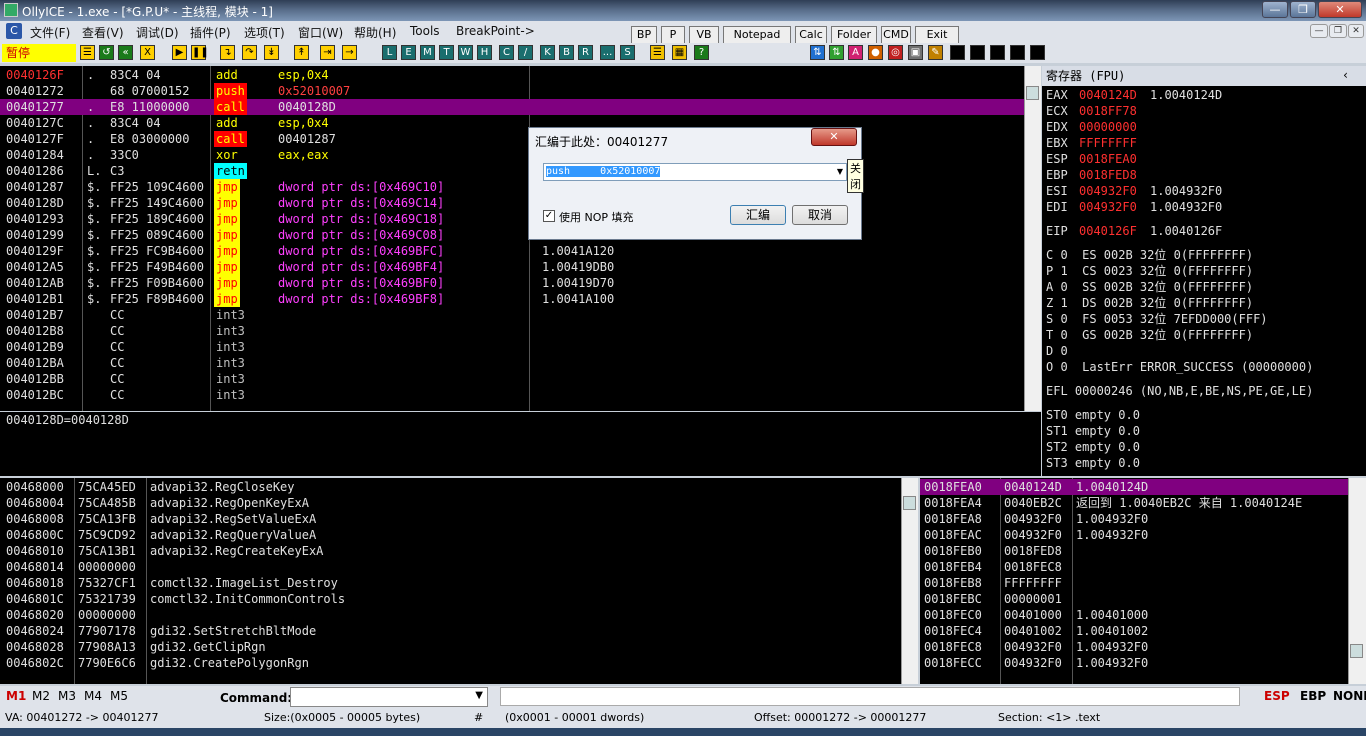 Image resolution: width=1366 pixels, height=736 pixels. Describe the element at coordinates (1134, 487) in the screenshot. I see `stack-row: 0018FEA0 0040124D 1.0040124D` at that location.